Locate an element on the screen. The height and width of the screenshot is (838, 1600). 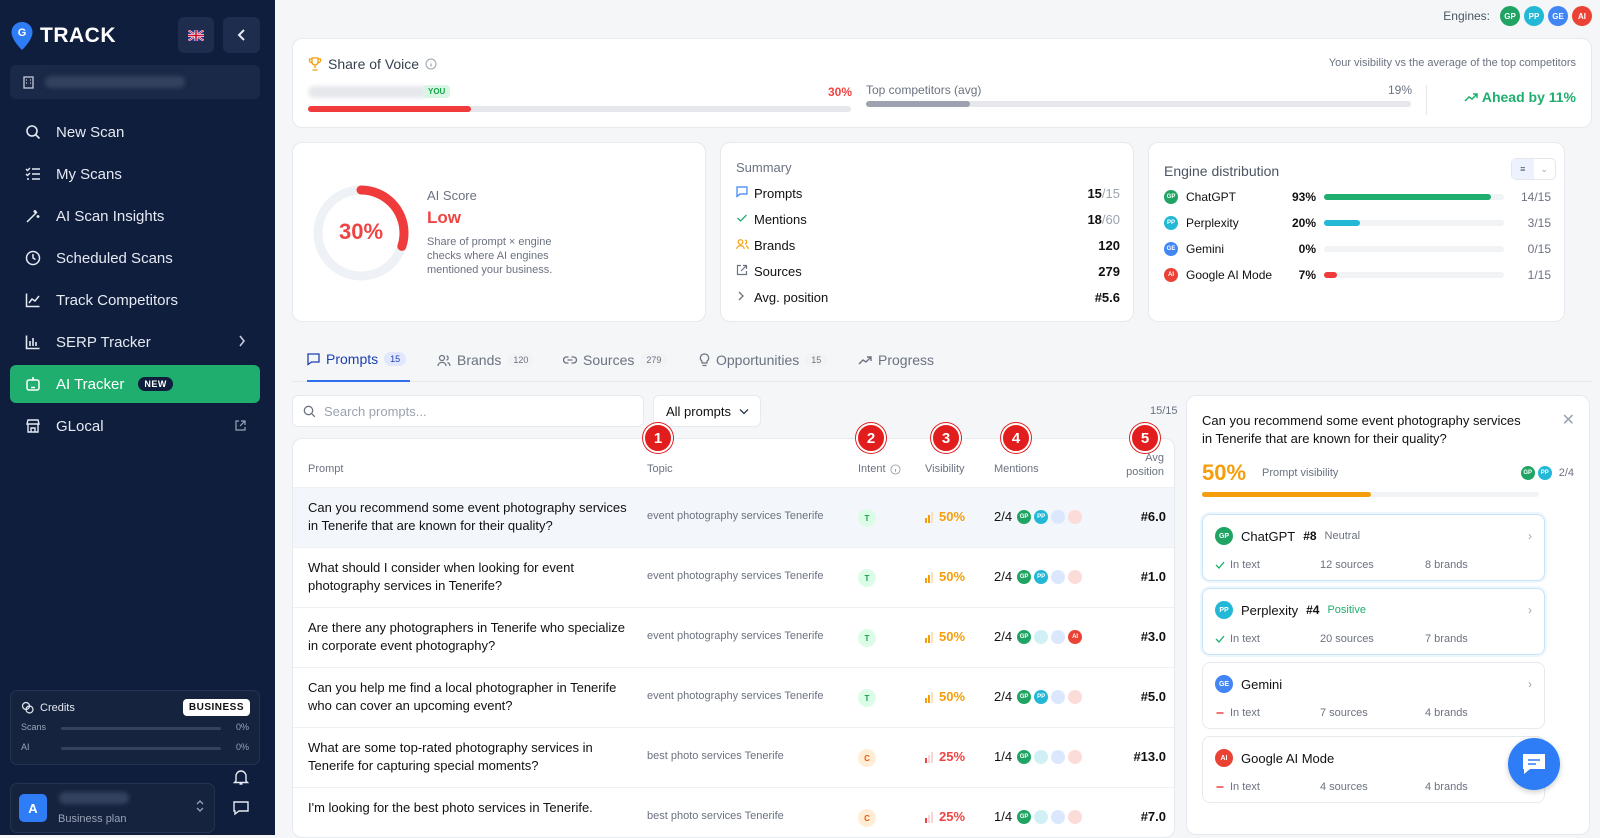
competitors-bar is located at coordinates (1138, 104).